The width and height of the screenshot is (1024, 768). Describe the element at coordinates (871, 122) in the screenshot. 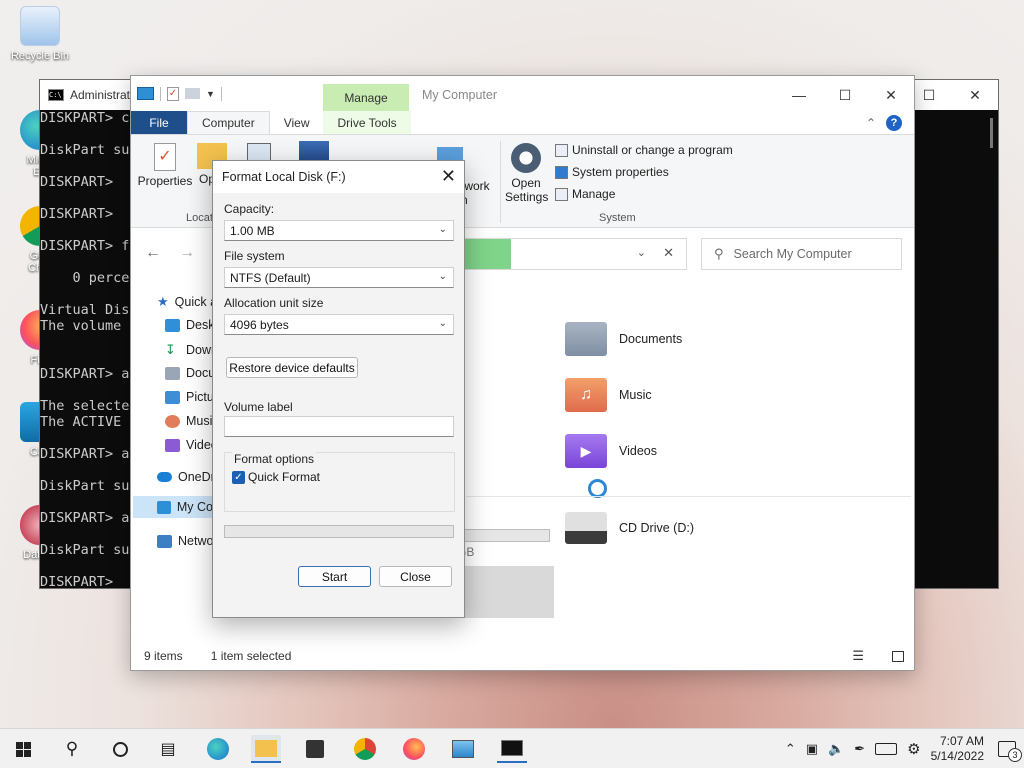

I see `collapse-ribbon-icon: ⌃` at that location.